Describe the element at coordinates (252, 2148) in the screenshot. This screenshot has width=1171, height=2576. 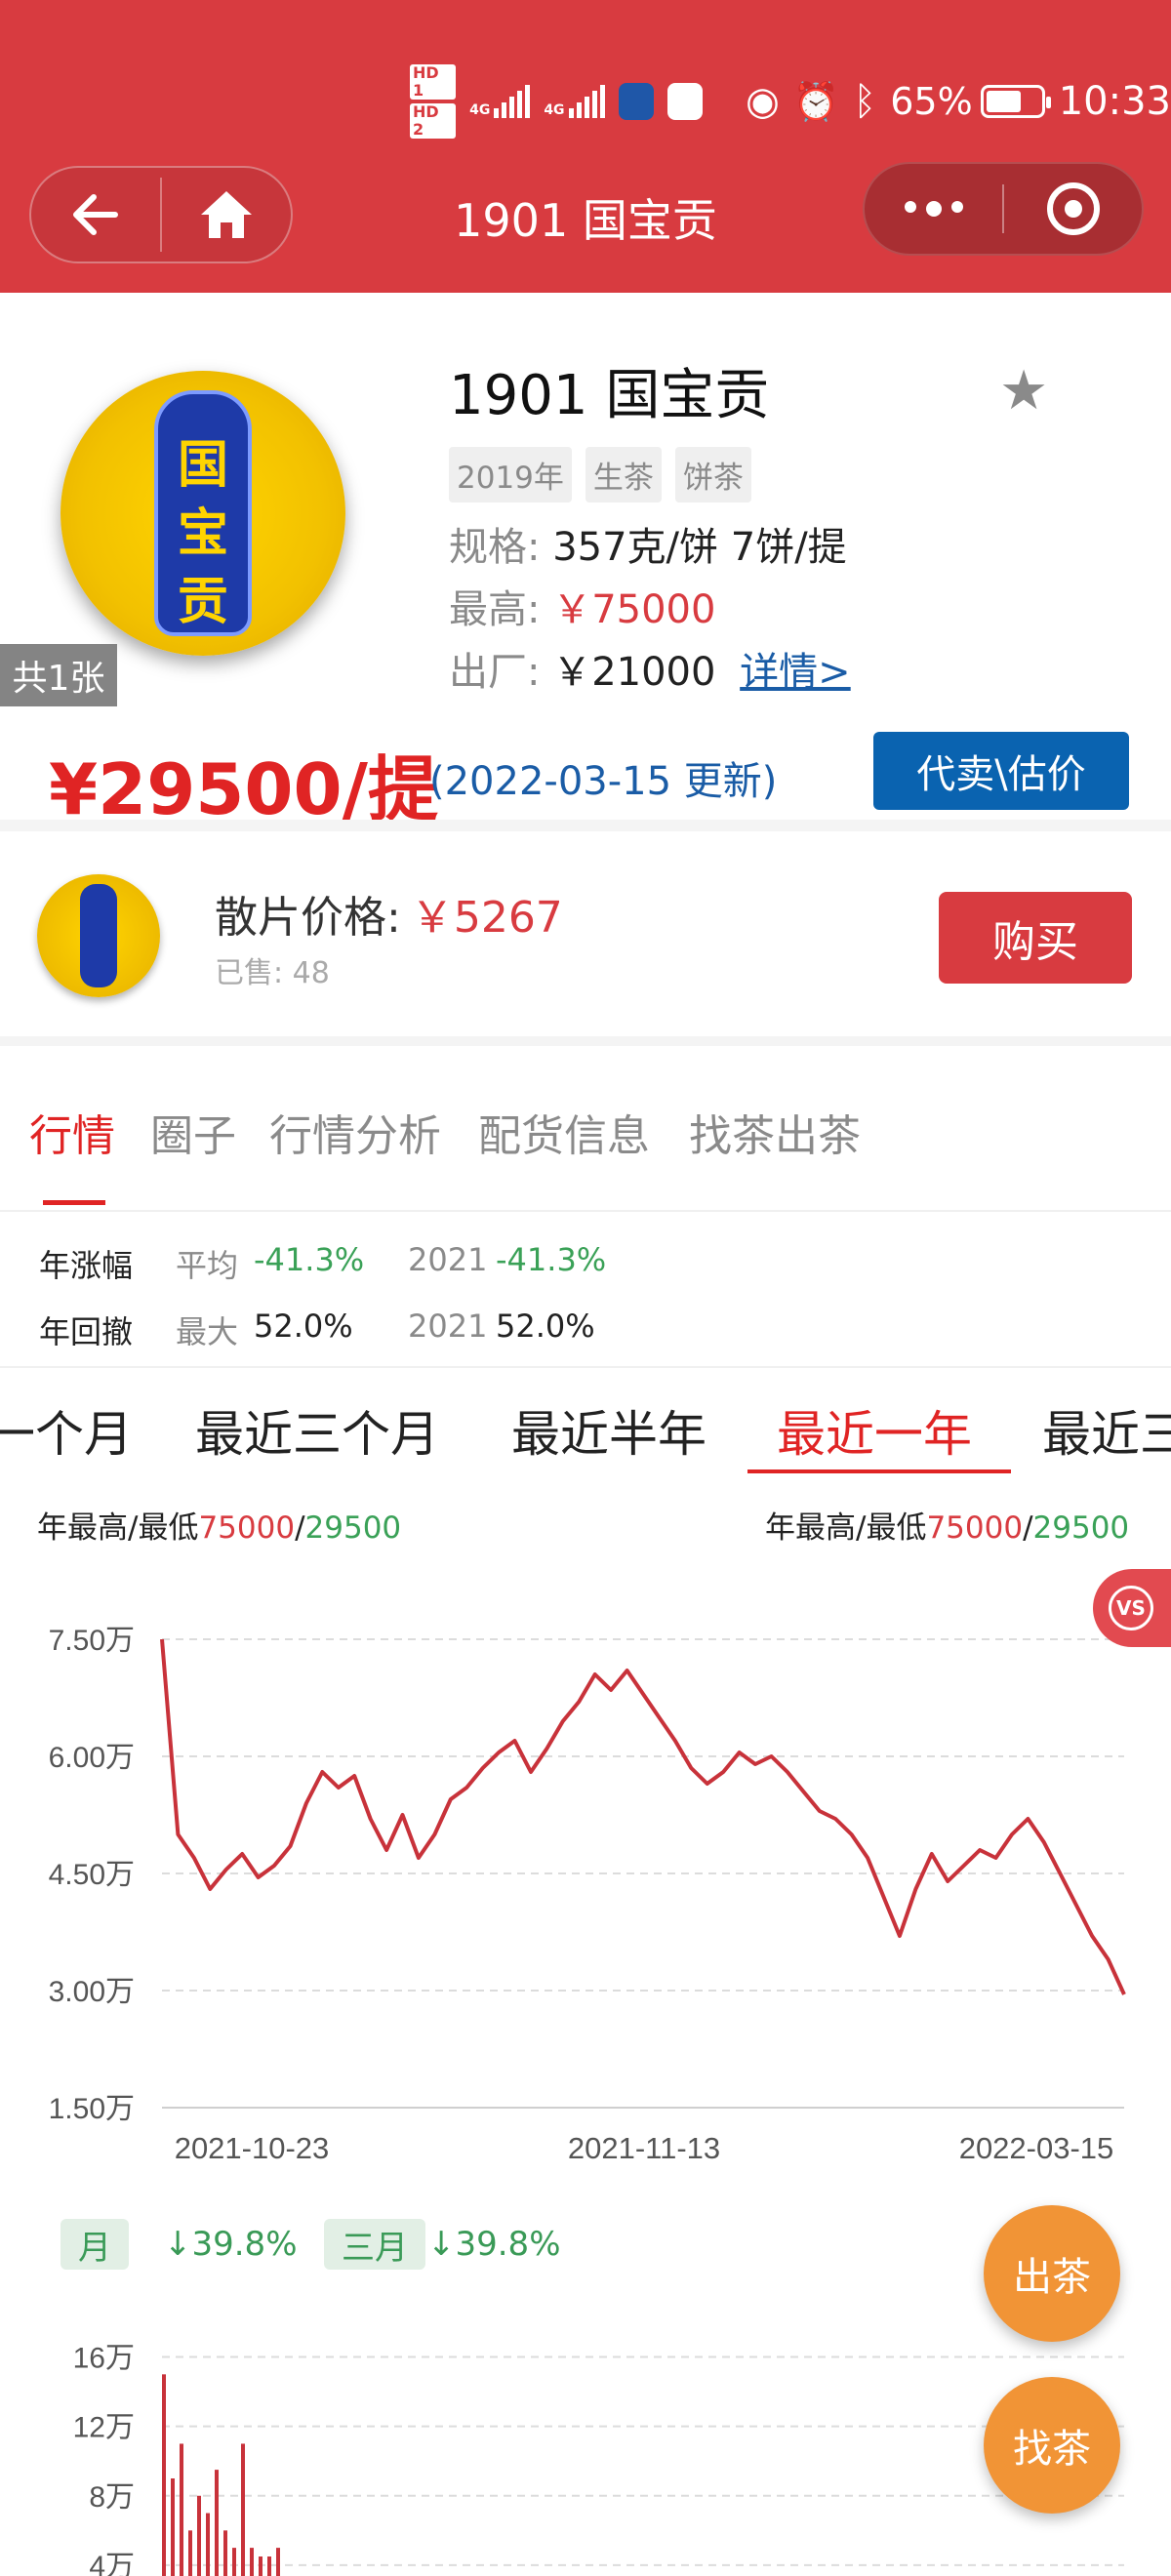
I see `x-tick-label: 2021-10-23` at that location.